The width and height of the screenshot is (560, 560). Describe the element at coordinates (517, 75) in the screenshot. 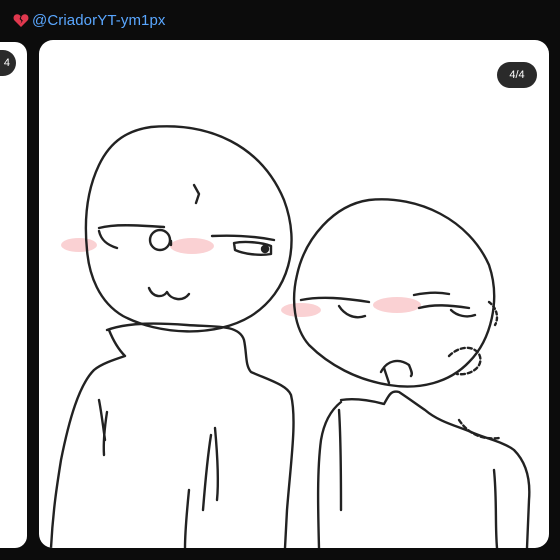

I see `image-counter: 4/4` at that location.